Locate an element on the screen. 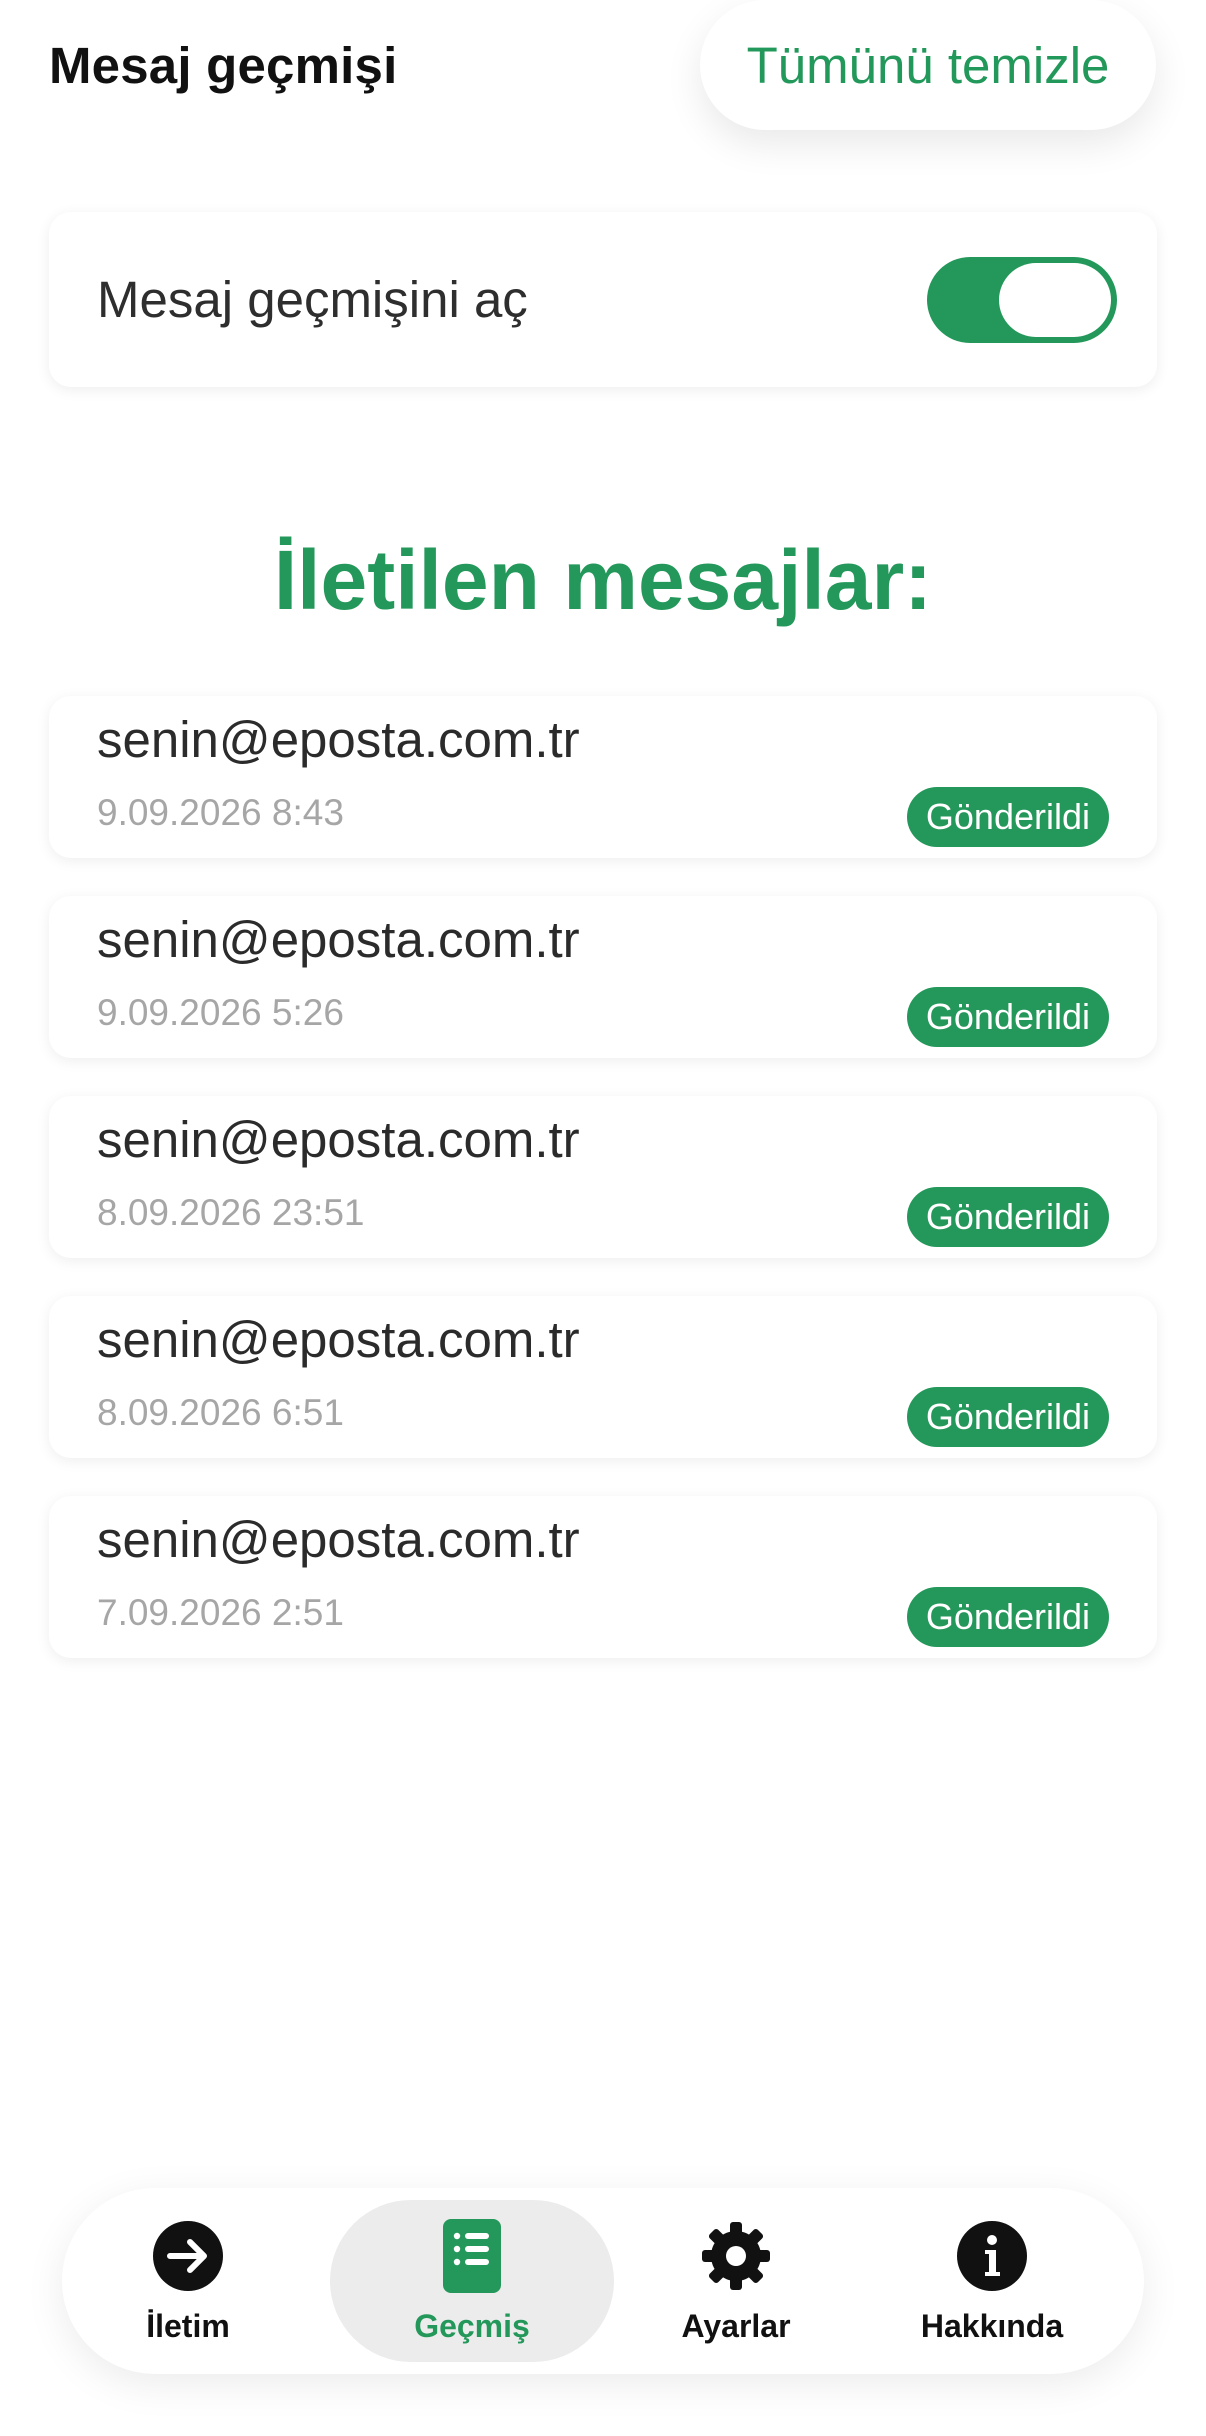 The image size is (1206, 2436). history-toggle-switch is located at coordinates (1022, 300).